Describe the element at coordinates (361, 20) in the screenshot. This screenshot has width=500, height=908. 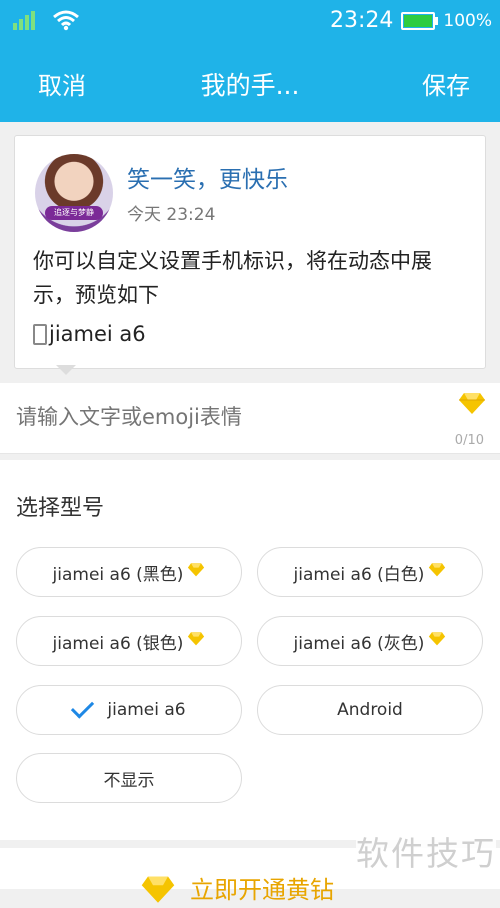
I see `status-time: 23:24` at that location.